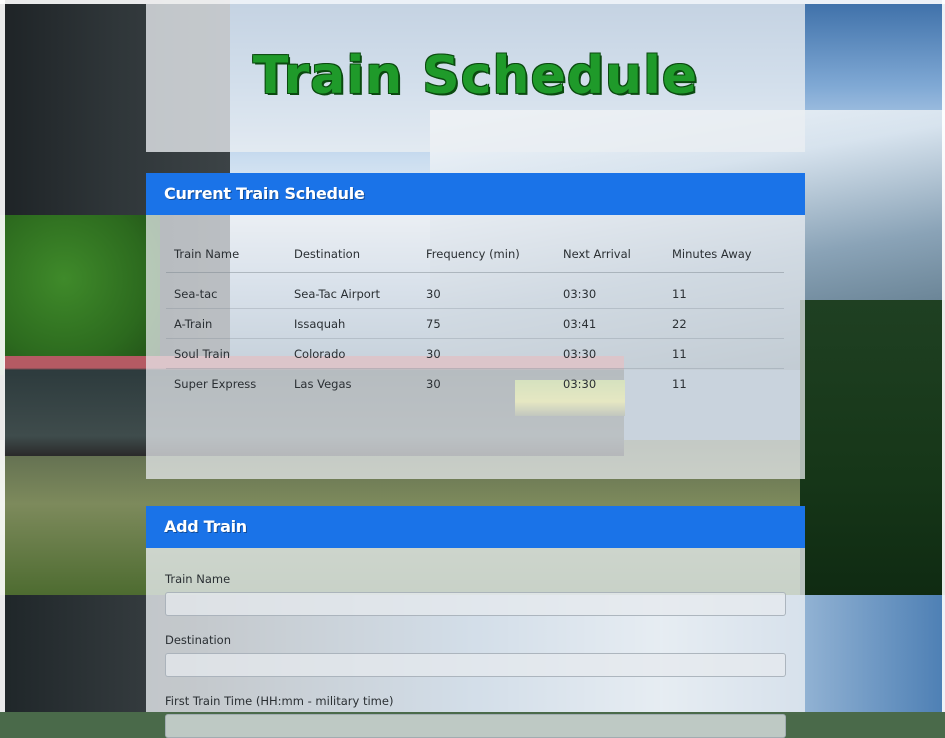  What do you see at coordinates (724, 323) in the screenshot?
I see `cell-minutes-away: 22` at bounding box center [724, 323].